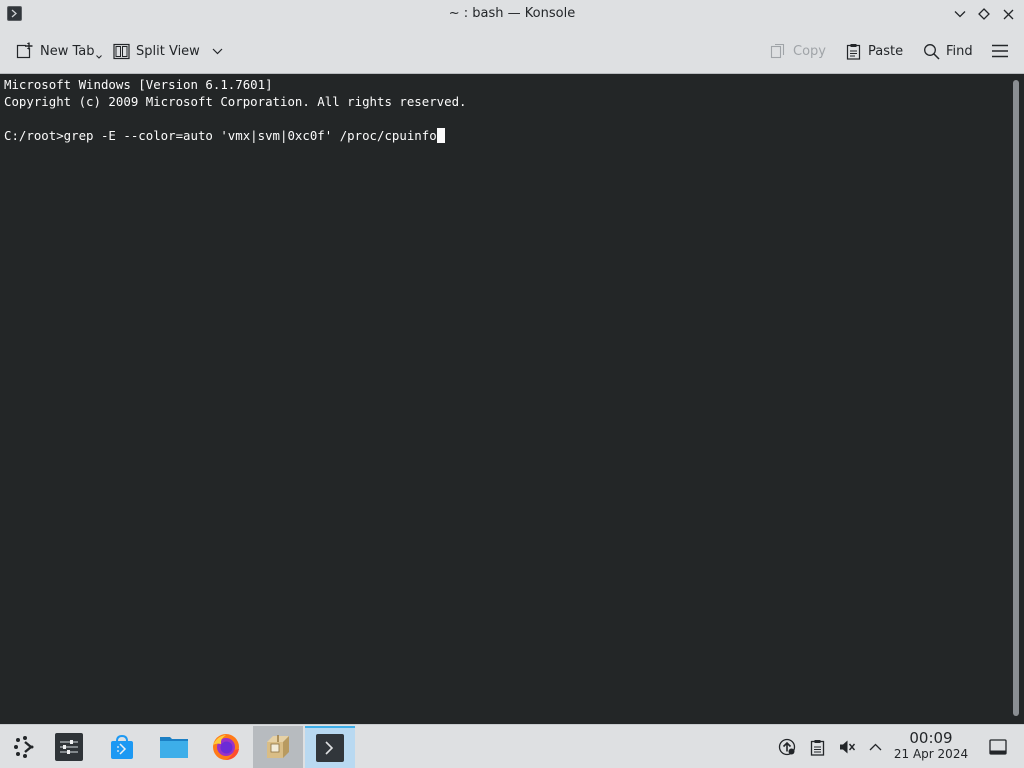  What do you see at coordinates (512, 51) in the screenshot?
I see `toolbar: New Tab Split View Copy Paste Find` at bounding box center [512, 51].